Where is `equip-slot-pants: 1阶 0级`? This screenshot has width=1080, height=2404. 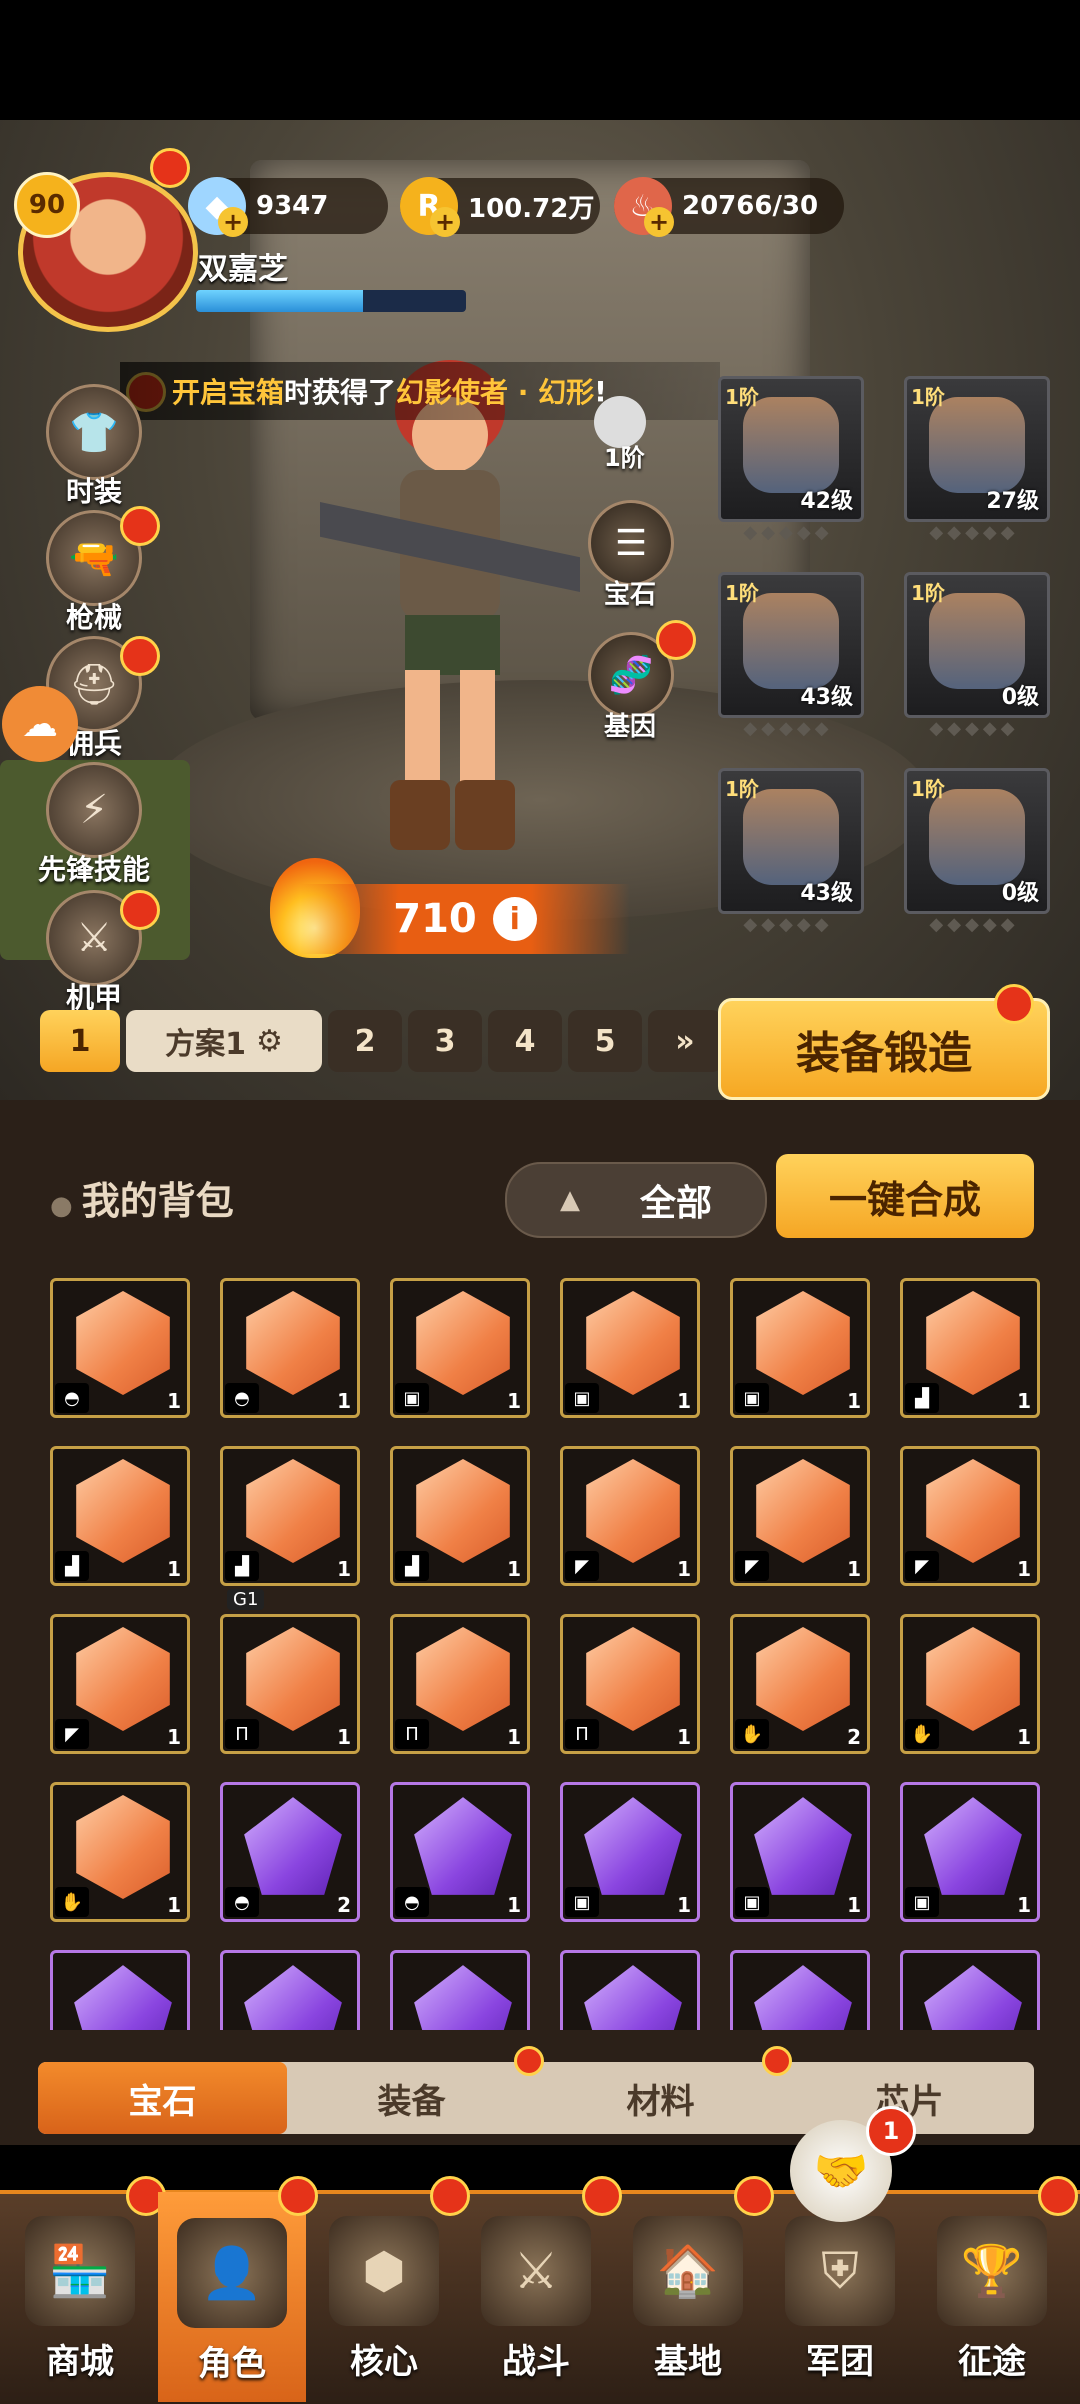 equip-slot-pants: 1阶 0级 is located at coordinates (977, 645).